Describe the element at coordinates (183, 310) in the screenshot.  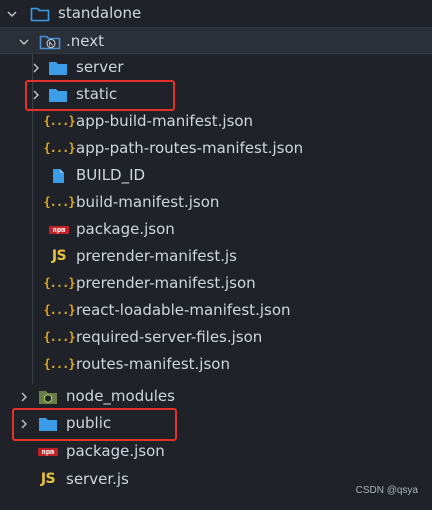
I see `tree-item-label: react-loadable-manifest.json` at that location.